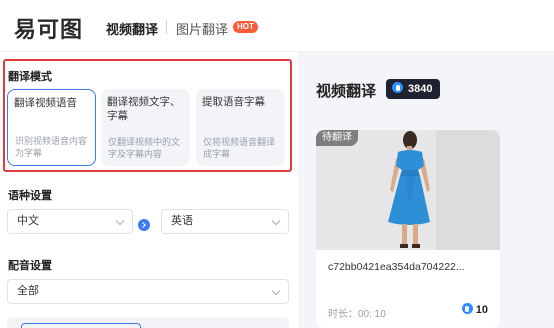  Describe the element at coordinates (357, 314) in the screenshot. I see `video-duration: 时长：00: 10` at that location.